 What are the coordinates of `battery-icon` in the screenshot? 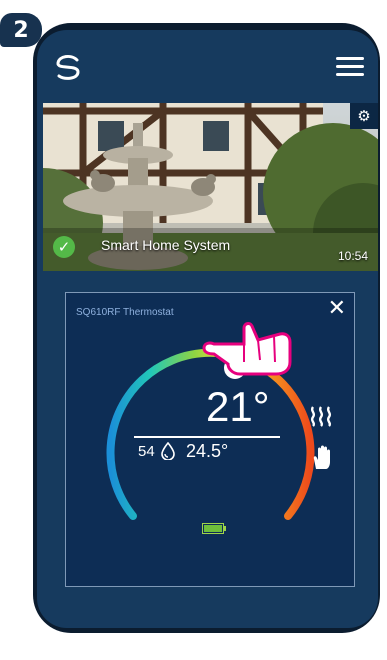 It's located at (214, 528).